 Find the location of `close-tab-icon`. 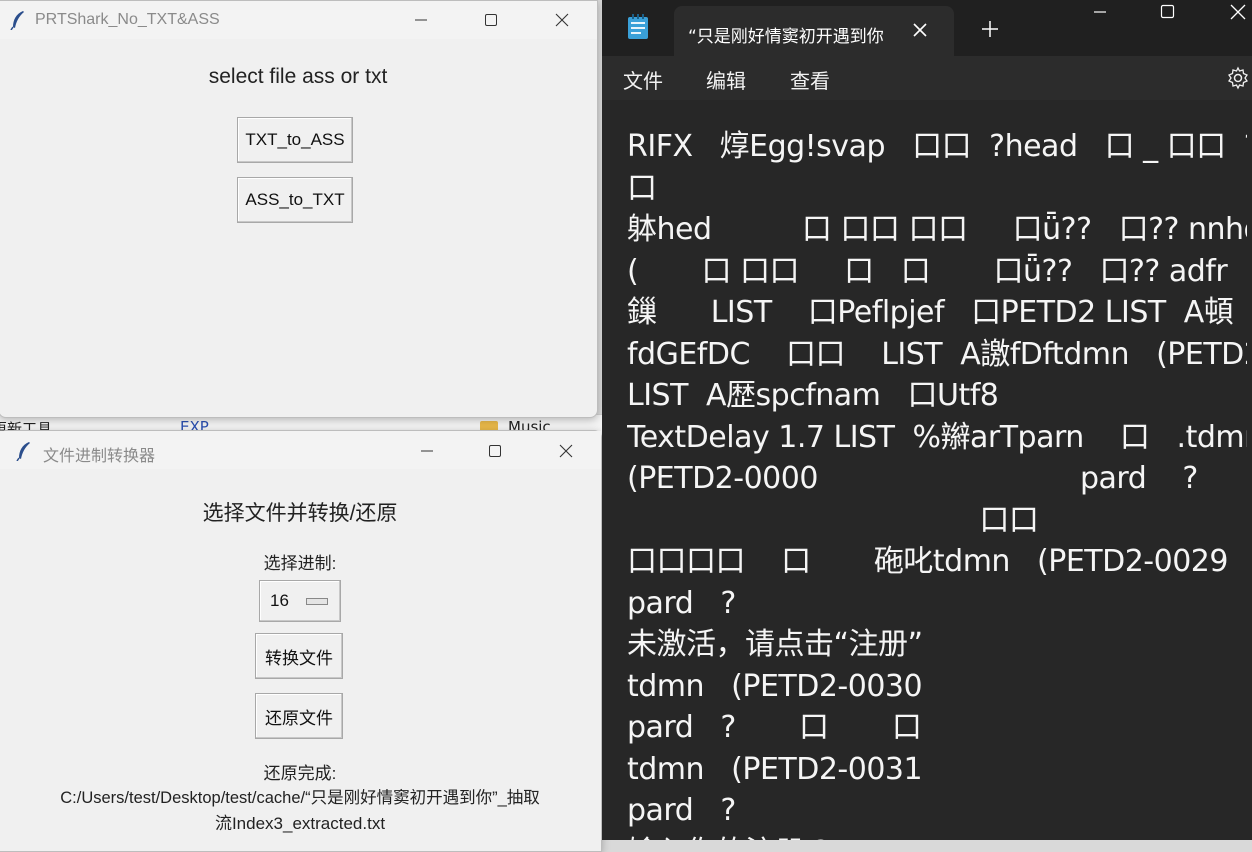

close-tab-icon is located at coordinates (920, 30).